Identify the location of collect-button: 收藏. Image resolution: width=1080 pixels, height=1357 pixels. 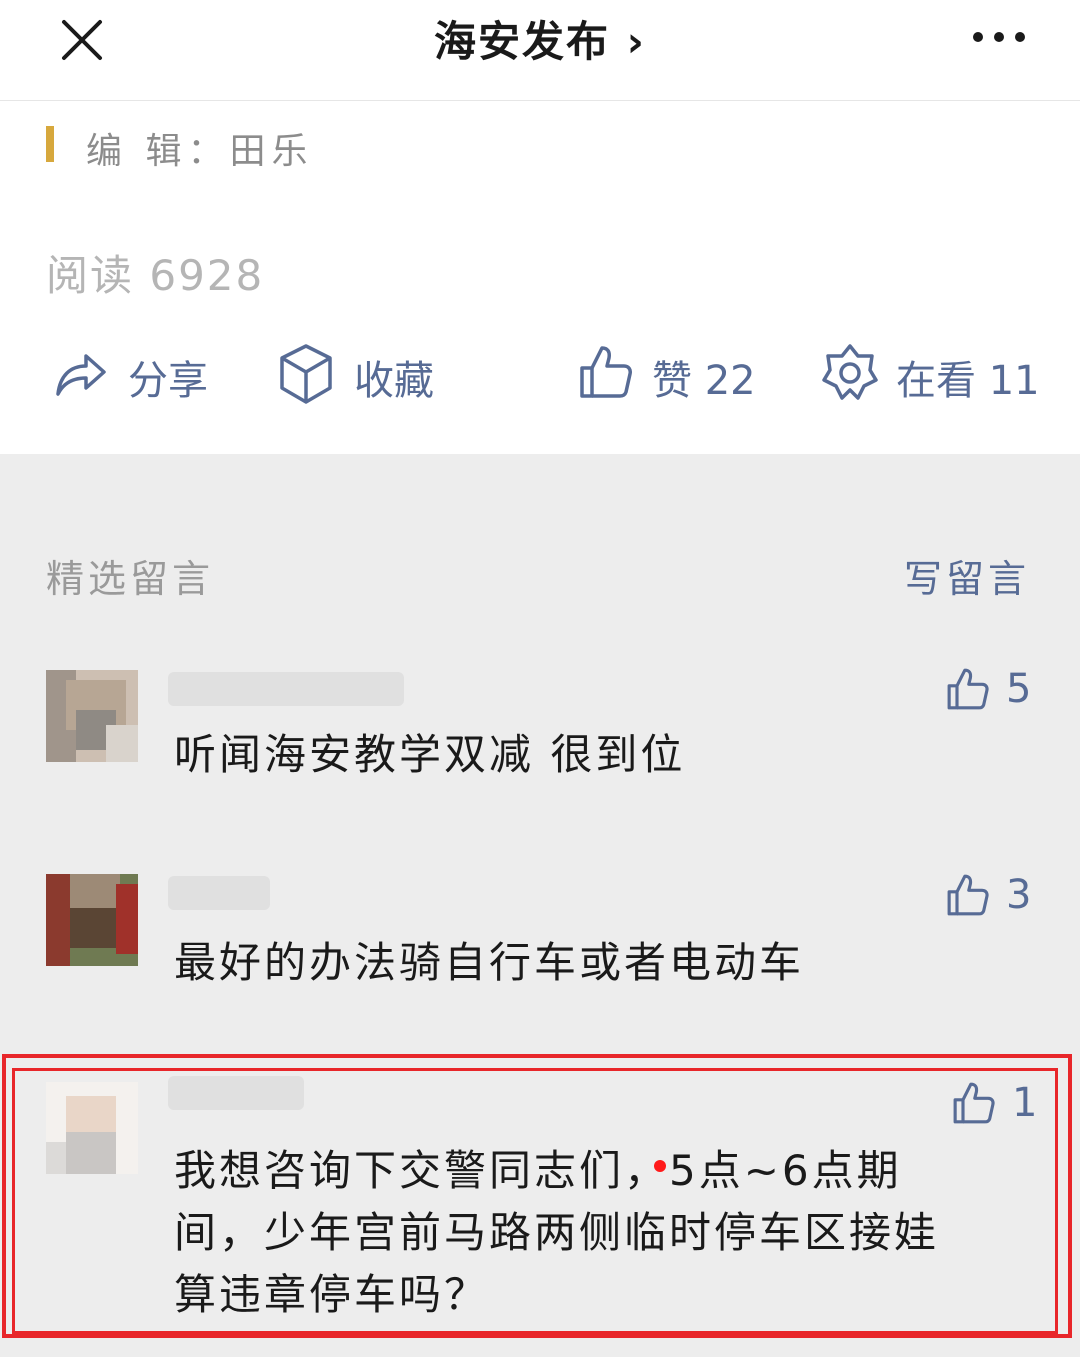
(363, 375).